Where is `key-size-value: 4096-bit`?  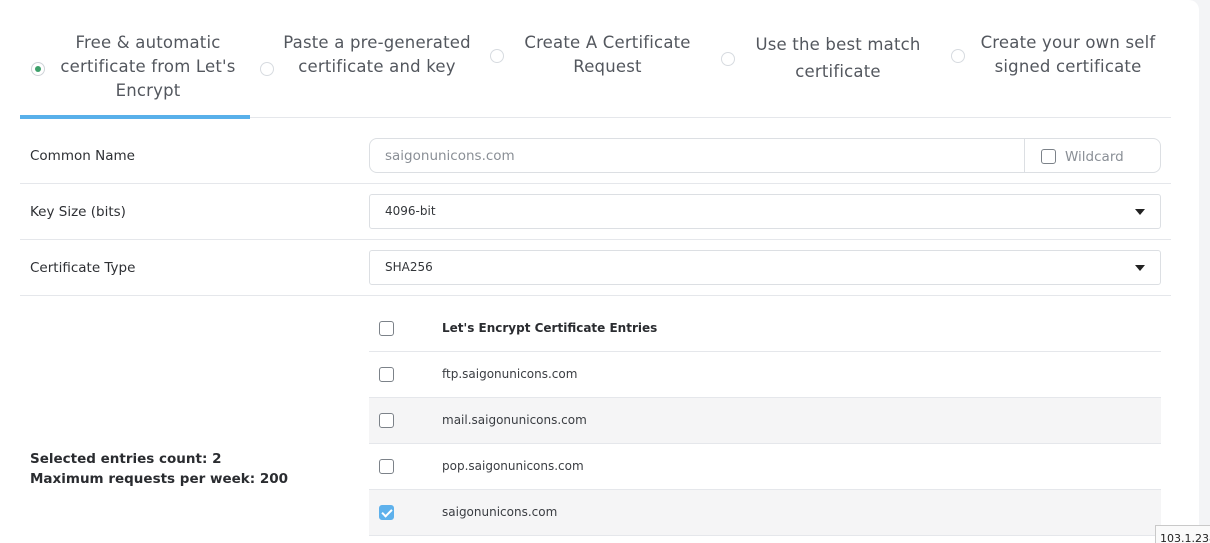 key-size-value: 4096-bit is located at coordinates (410, 211).